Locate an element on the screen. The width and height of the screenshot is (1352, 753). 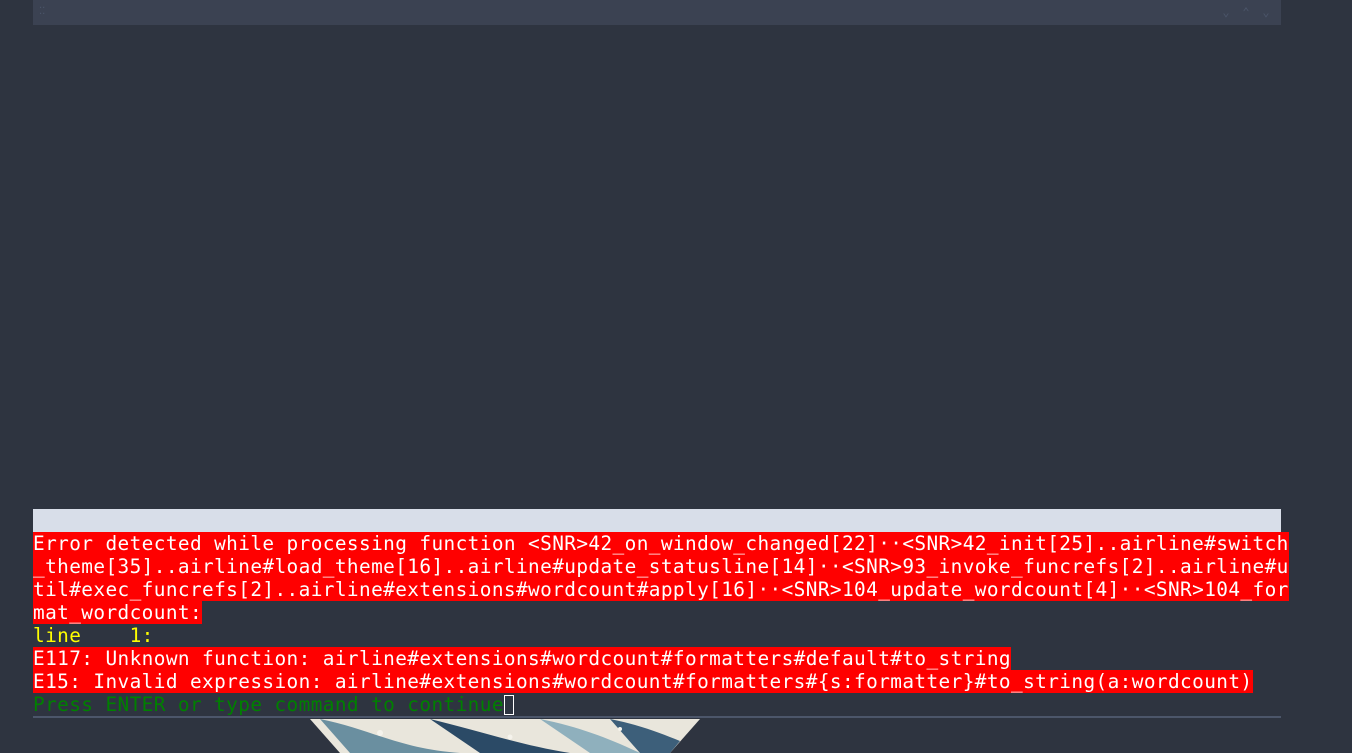
wave-art-icon is located at coordinates (505, 736).